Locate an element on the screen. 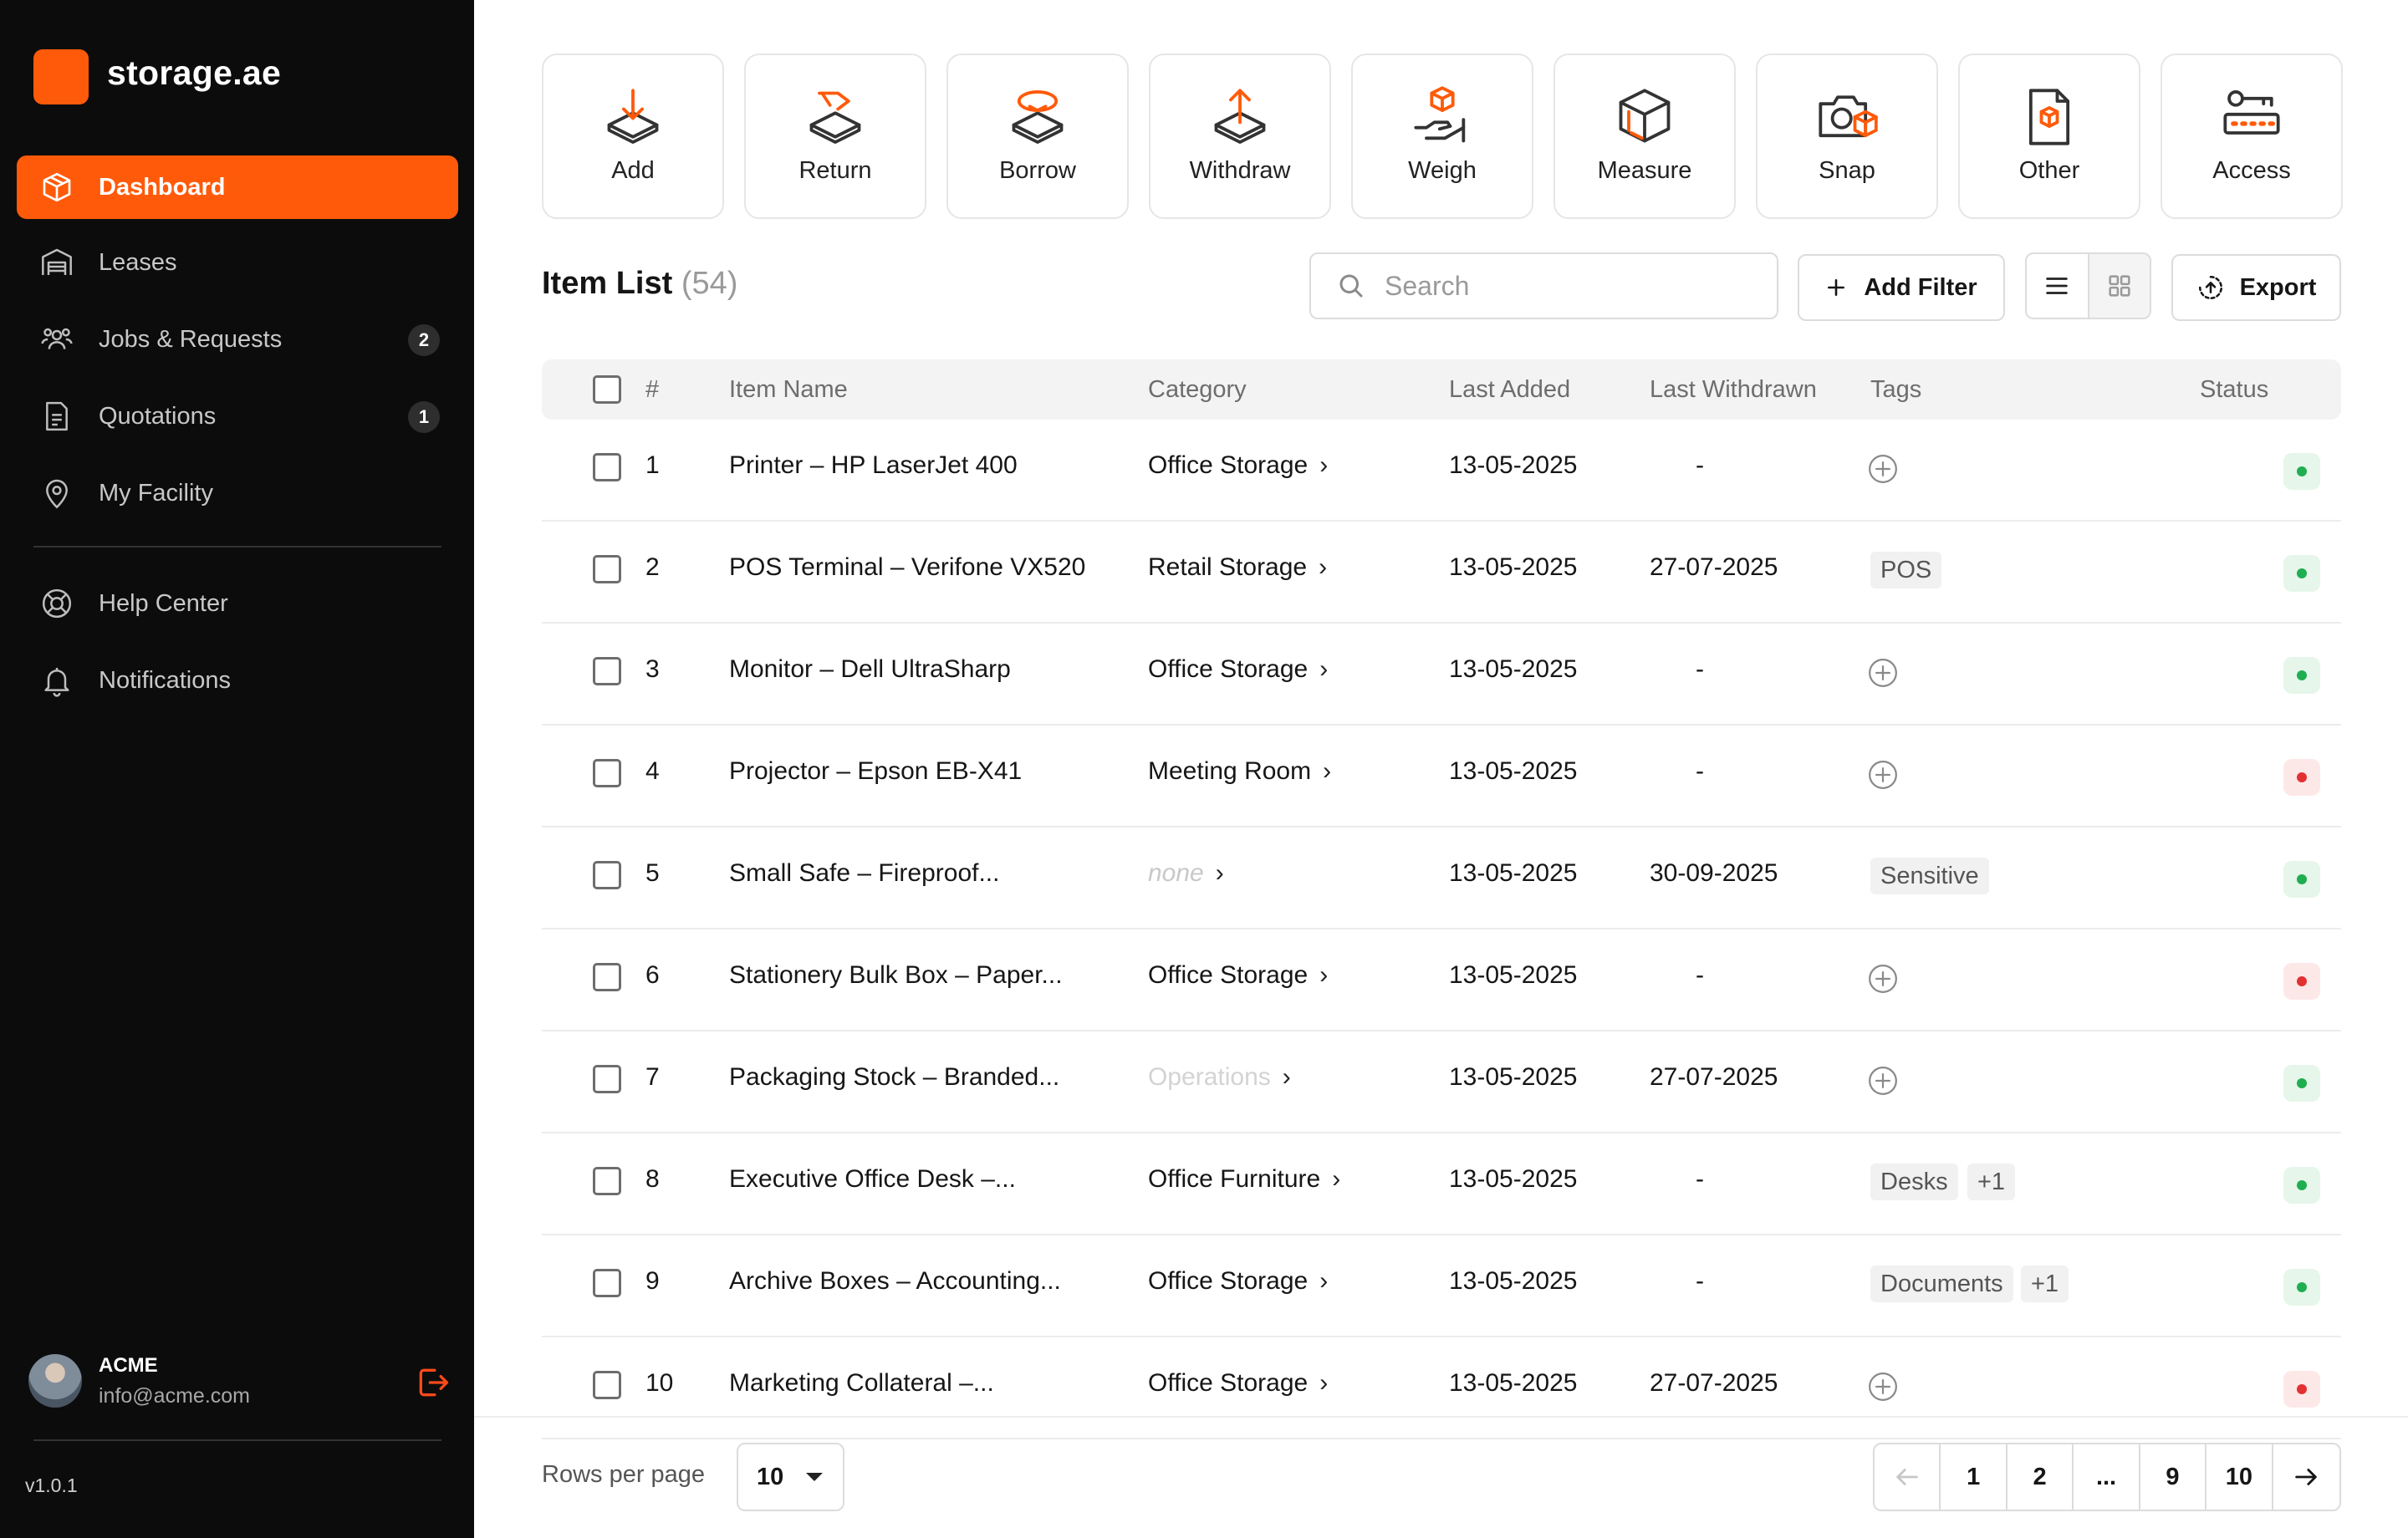  tag-chip: Documents is located at coordinates (1941, 1284).